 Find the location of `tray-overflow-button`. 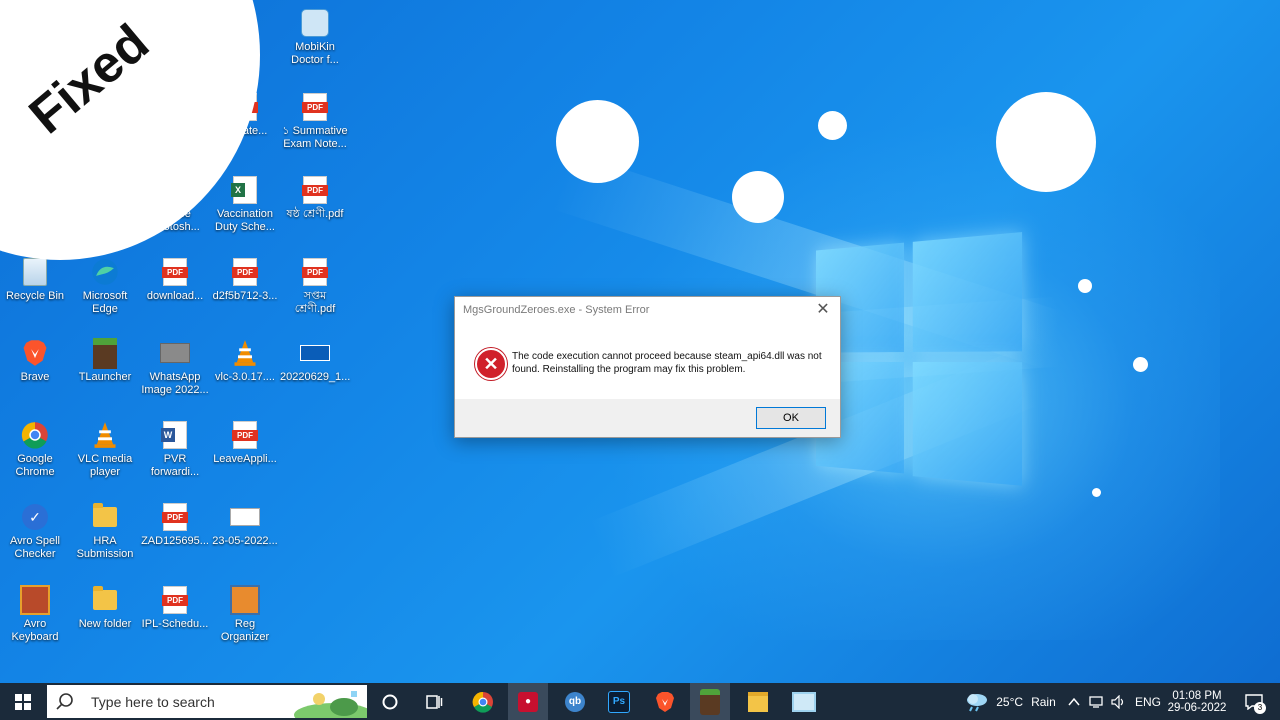

tray-overflow-button is located at coordinates (1074, 701).